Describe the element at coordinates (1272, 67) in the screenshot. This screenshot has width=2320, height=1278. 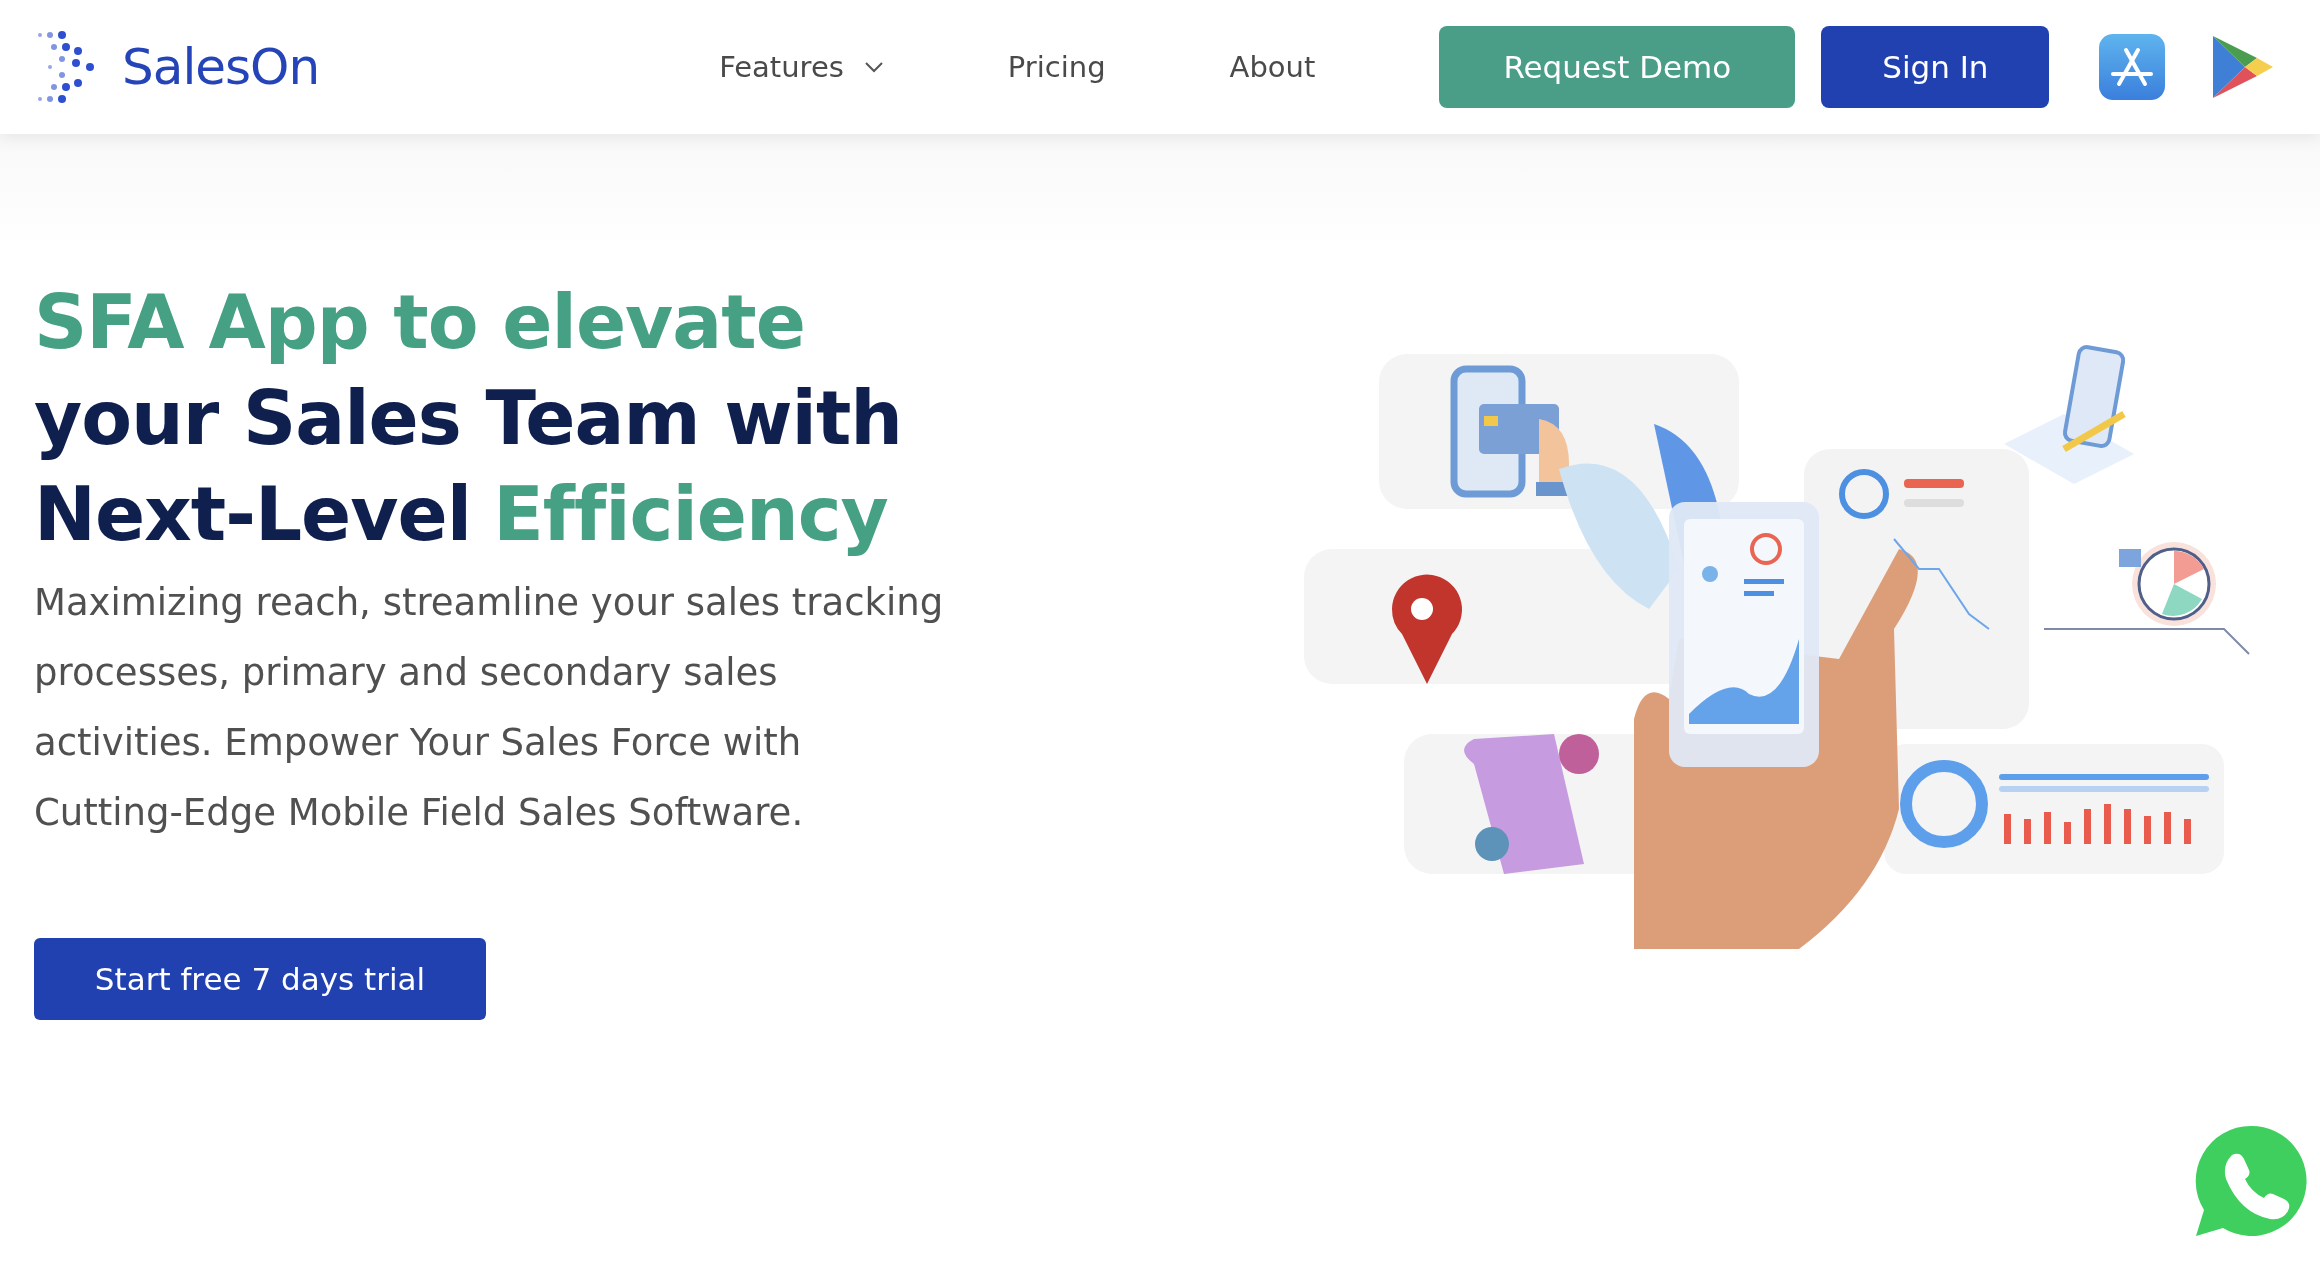
I see `nav-link: About` at that location.